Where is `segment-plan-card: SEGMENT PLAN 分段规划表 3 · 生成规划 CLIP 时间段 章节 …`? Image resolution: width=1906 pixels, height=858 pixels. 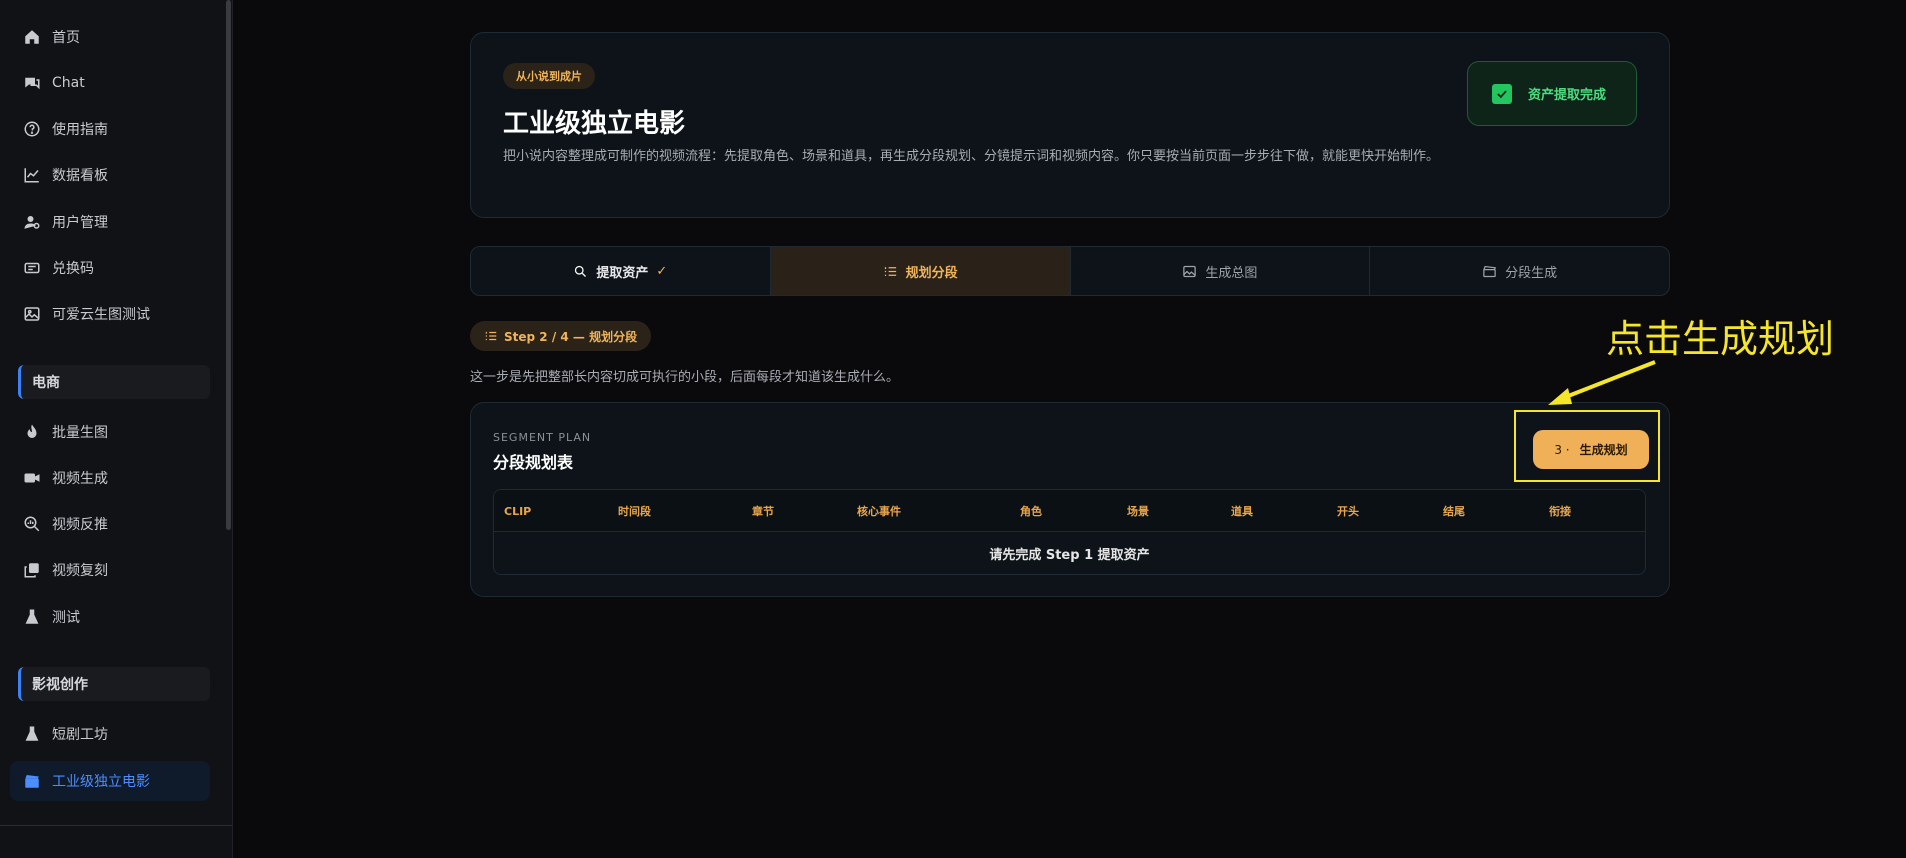
segment-plan-card: SEGMENT PLAN 分段规划表 3 · 生成规划 CLIP 时间段 章节 … is located at coordinates (1070, 499).